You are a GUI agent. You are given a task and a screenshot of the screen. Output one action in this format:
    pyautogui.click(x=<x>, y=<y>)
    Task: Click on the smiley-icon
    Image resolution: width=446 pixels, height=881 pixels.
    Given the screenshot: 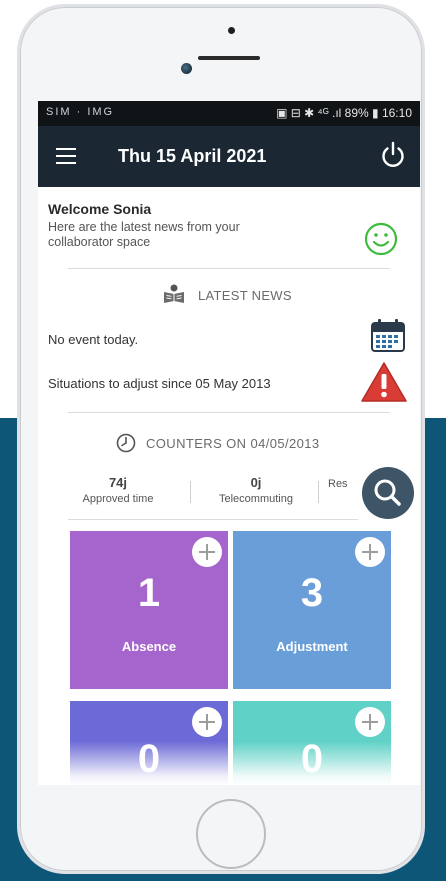 What is the action you would take?
    pyautogui.click(x=381, y=239)
    